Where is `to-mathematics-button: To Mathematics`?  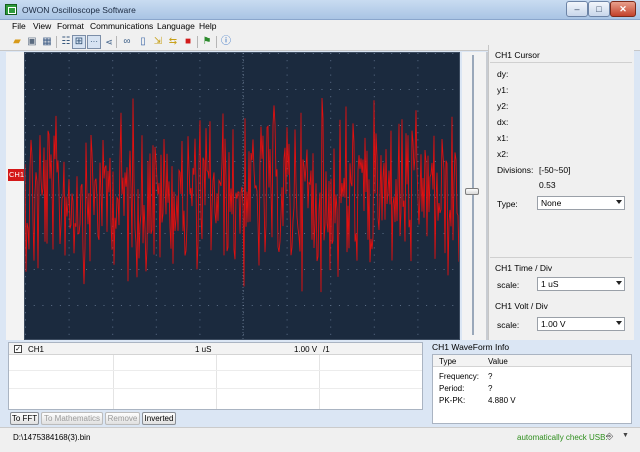
to-mathematics-button: To Mathematics is located at coordinates (72, 418).